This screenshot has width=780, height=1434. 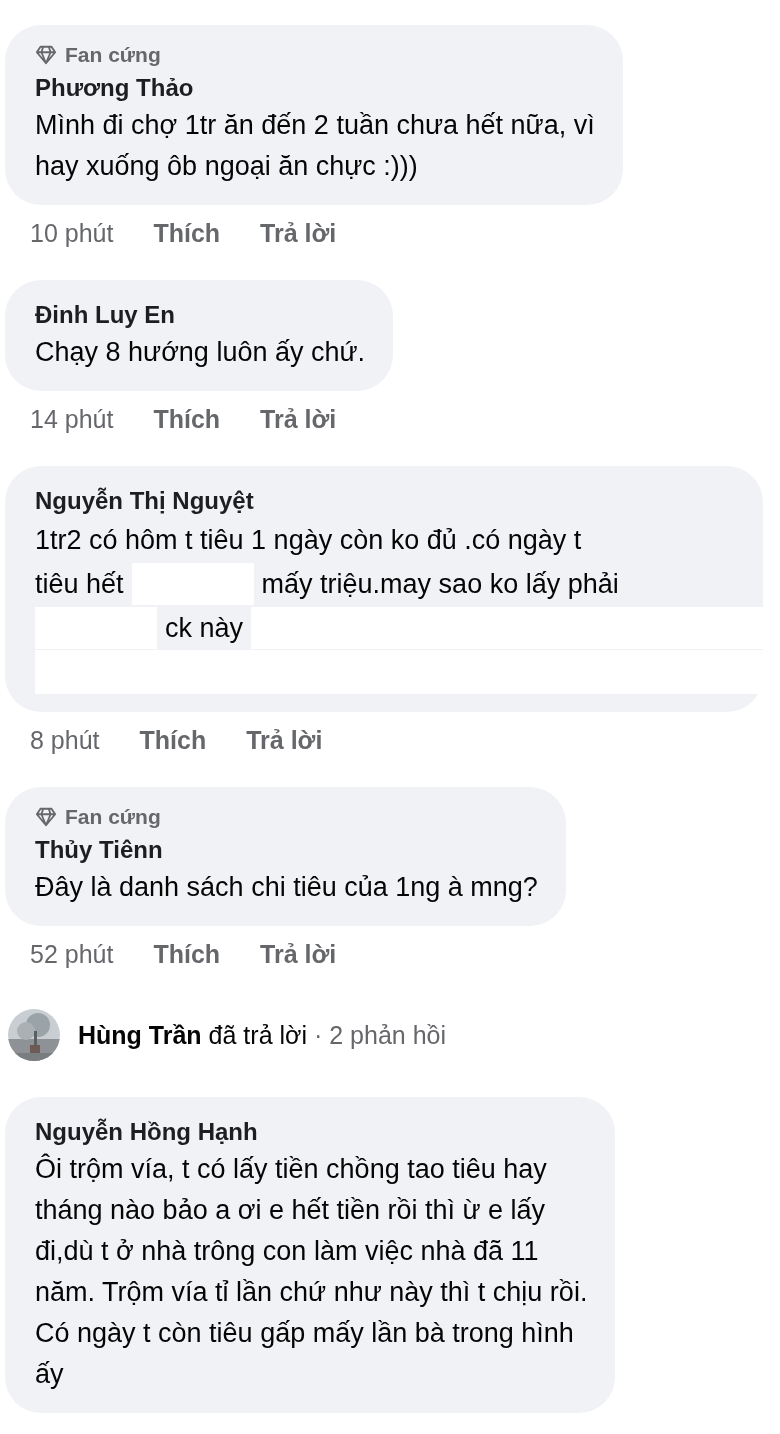 What do you see at coordinates (204, 628) in the screenshot?
I see `comment-text: ck này` at bounding box center [204, 628].